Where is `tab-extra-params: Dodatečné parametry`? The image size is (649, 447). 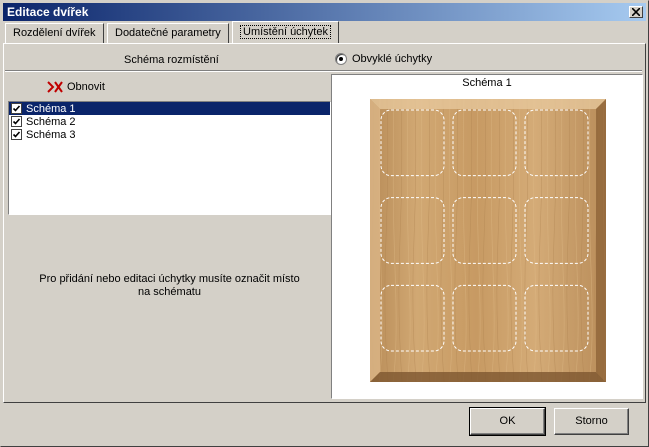 tab-extra-params: Dodatečné parametry is located at coordinates (168, 33).